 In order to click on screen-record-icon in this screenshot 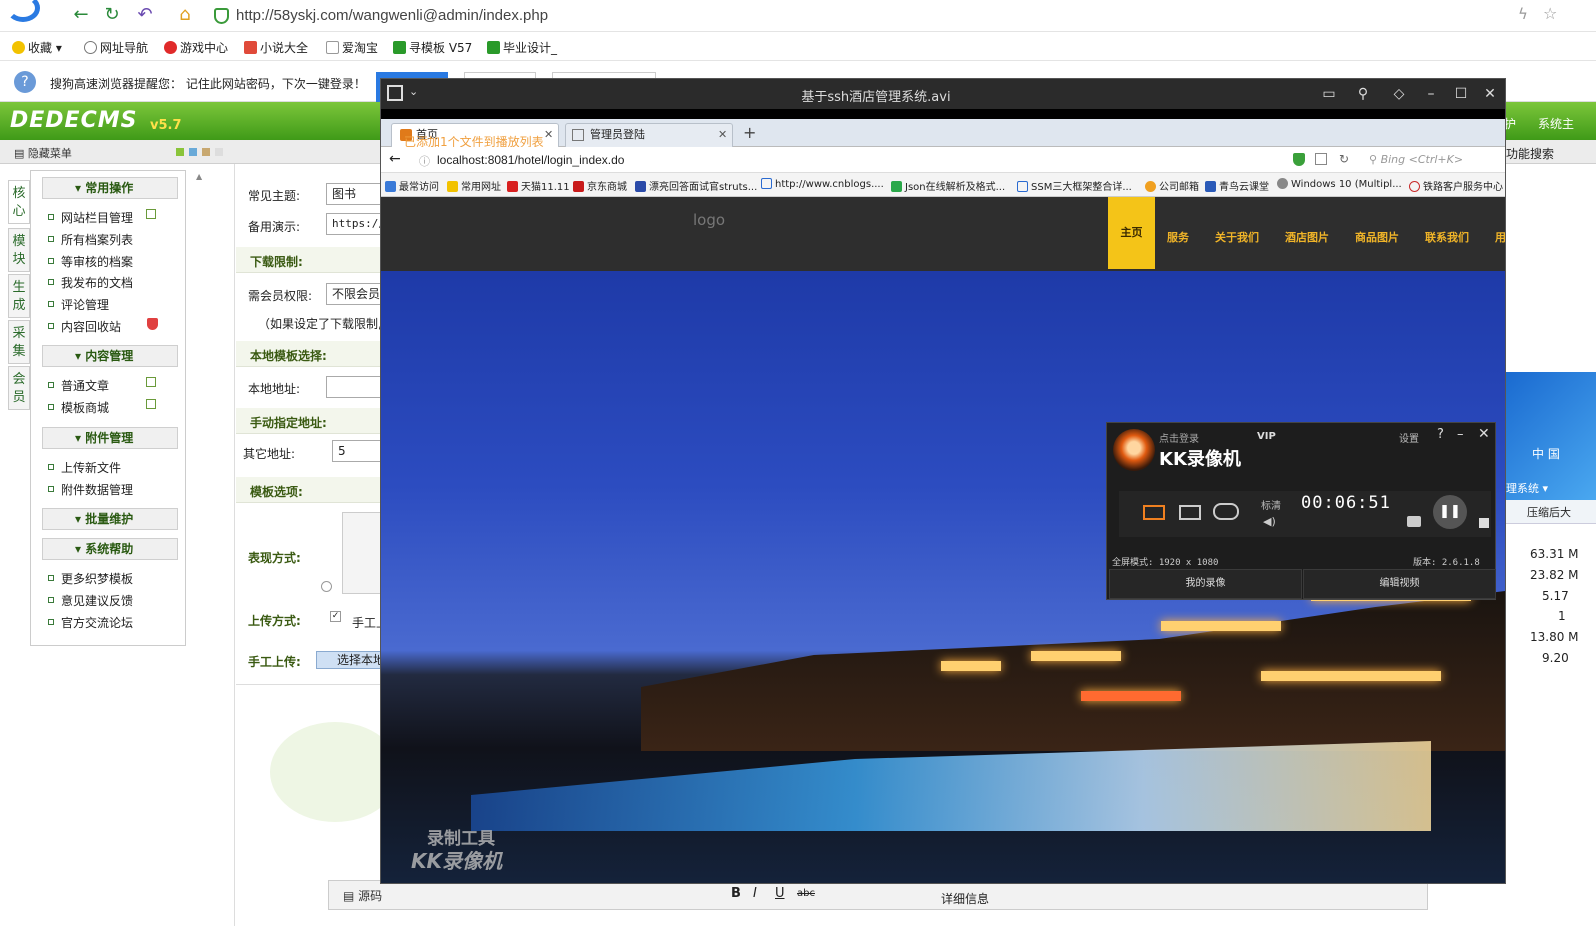, I will do `click(1154, 512)`.